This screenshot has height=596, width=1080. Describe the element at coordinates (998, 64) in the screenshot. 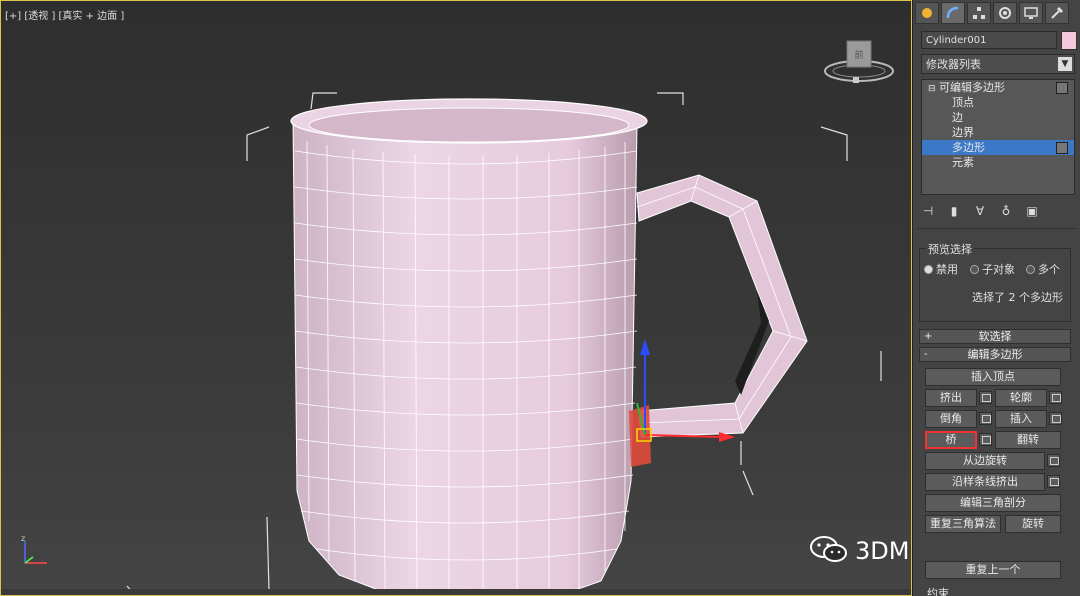

I see `modifier-list-dropdown: 修改器列表 ▼` at that location.